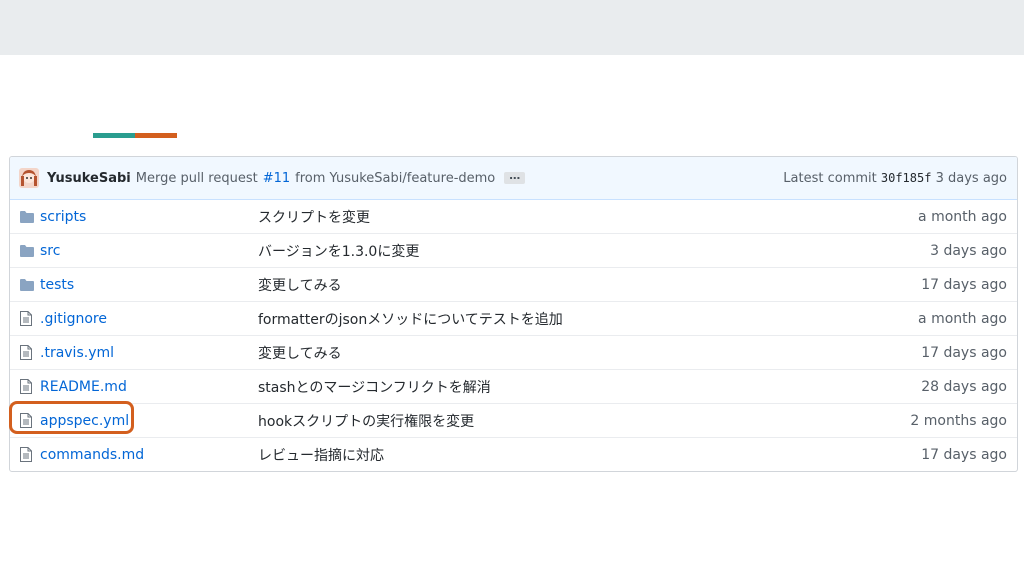  I want to click on commit-message-link: formatterのjsonメソッドについてテストを追加, so click(588, 319).